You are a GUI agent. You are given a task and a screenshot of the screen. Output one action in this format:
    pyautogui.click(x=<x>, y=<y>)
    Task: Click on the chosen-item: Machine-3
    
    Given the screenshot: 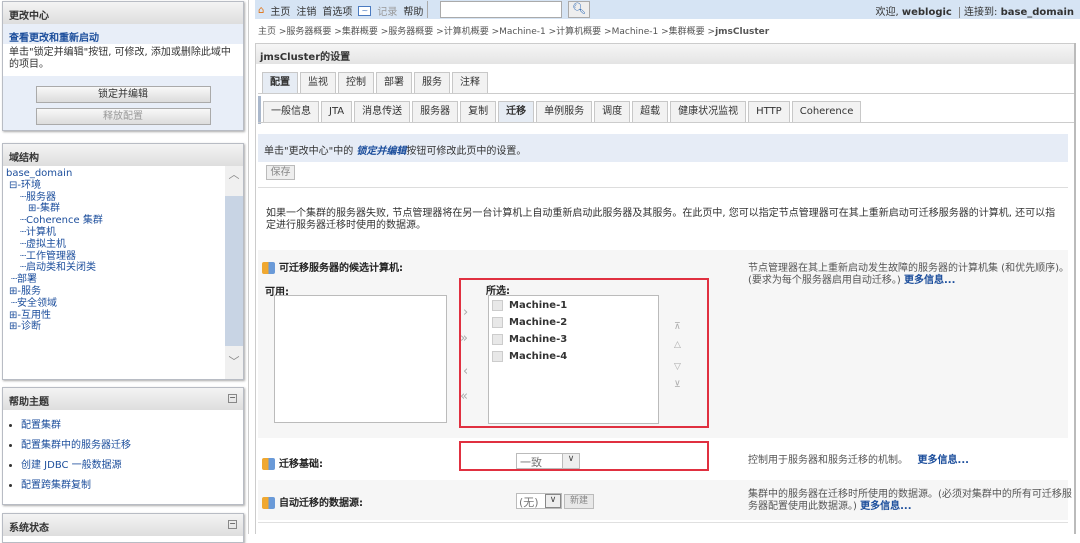 What is the action you would take?
    pyautogui.click(x=573, y=339)
    